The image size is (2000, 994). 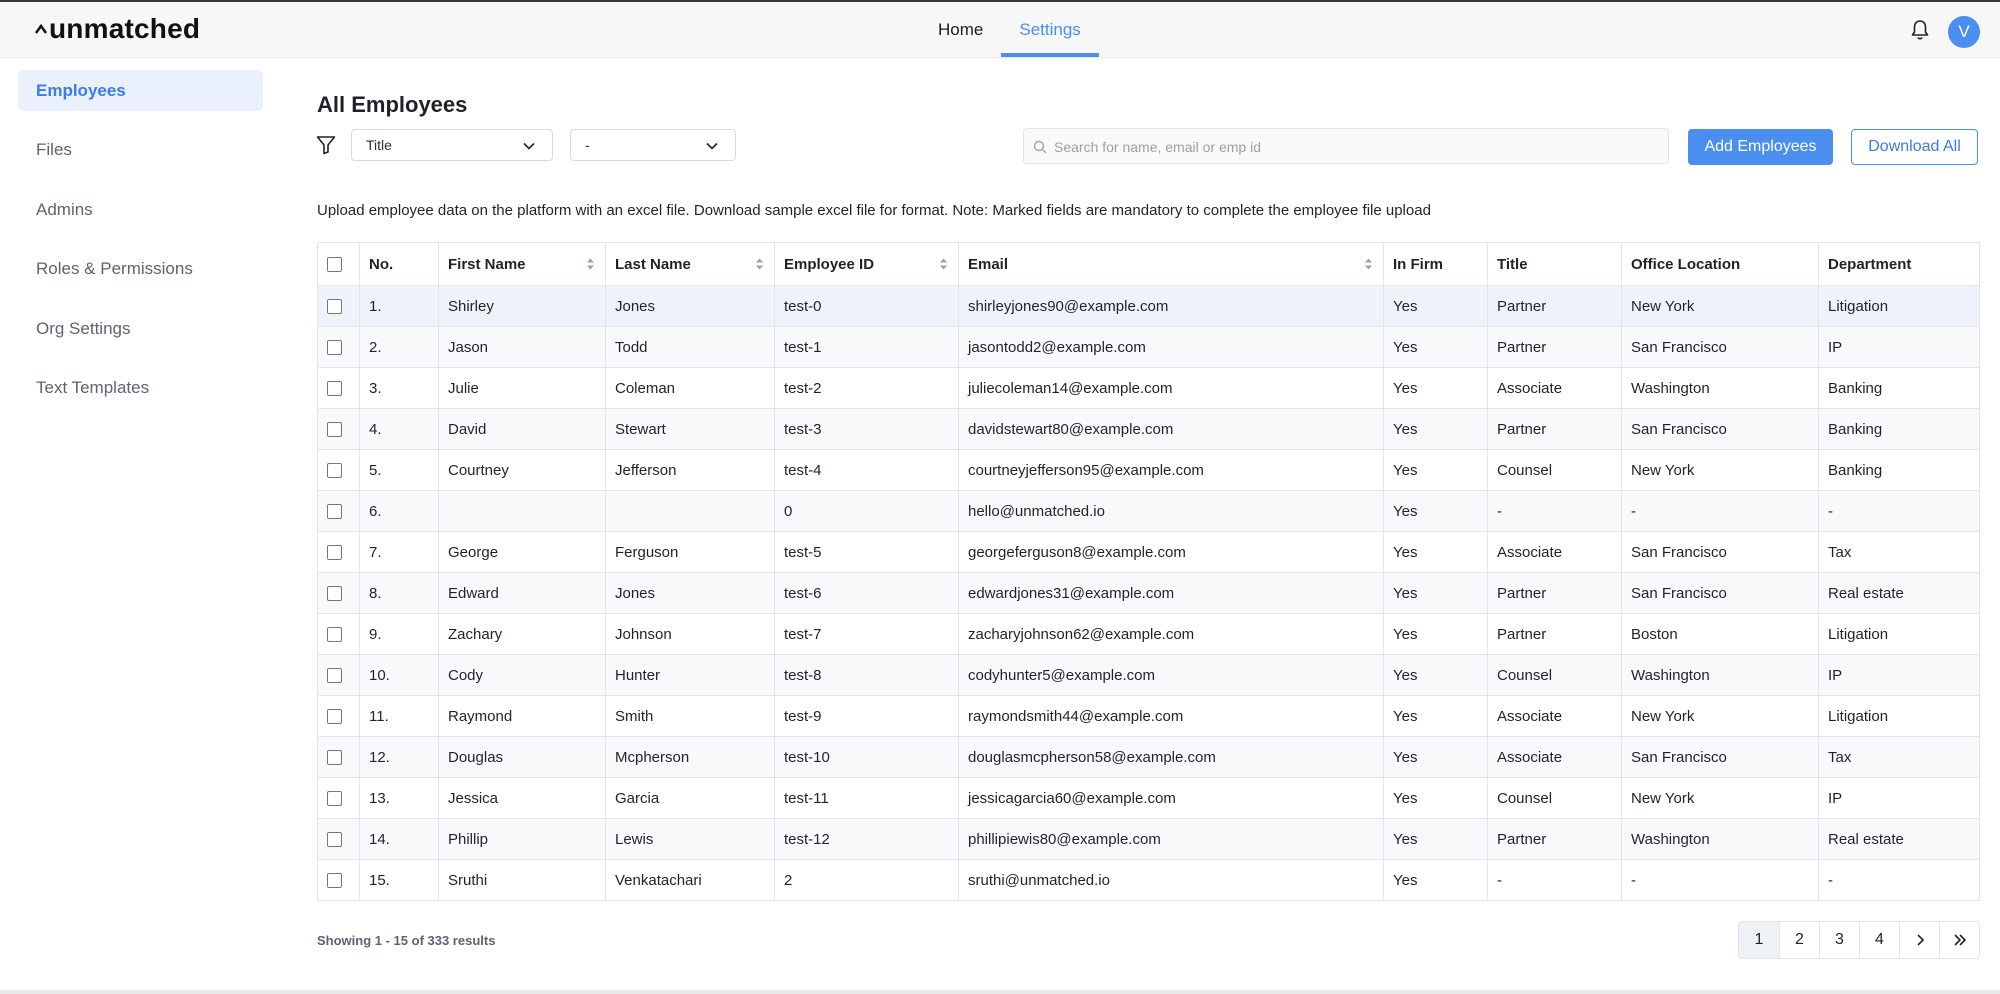 What do you see at coordinates (1760, 147) in the screenshot?
I see `add-employees-button: Add Employees` at bounding box center [1760, 147].